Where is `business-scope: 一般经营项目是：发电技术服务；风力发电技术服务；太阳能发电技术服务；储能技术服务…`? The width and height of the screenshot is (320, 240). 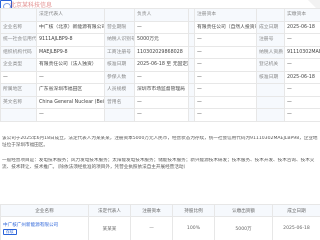 business-scope: 一般经营项目是：发电技术服务；风力发电技术服务；太阳能发电技术服务；储能技术服务… is located at coordinates (158, 164).